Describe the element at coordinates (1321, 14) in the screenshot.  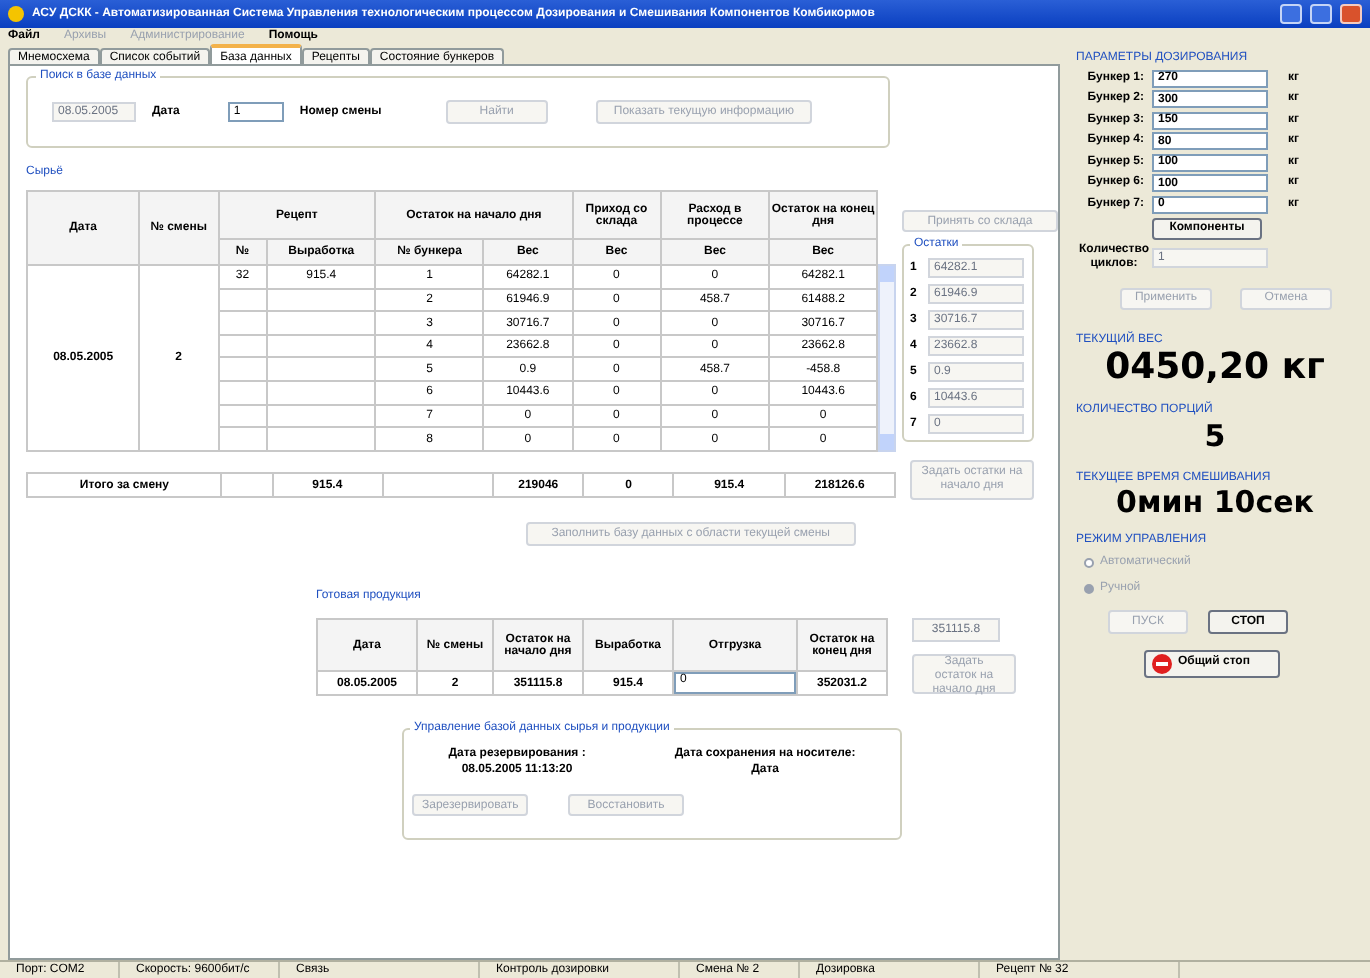
I see `maximize-button` at that location.